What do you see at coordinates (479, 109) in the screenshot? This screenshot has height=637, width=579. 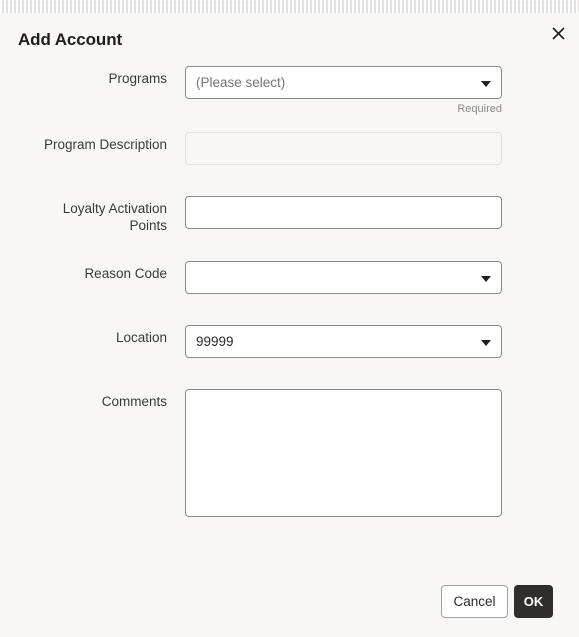 I see `programs-required-text: Required` at bounding box center [479, 109].